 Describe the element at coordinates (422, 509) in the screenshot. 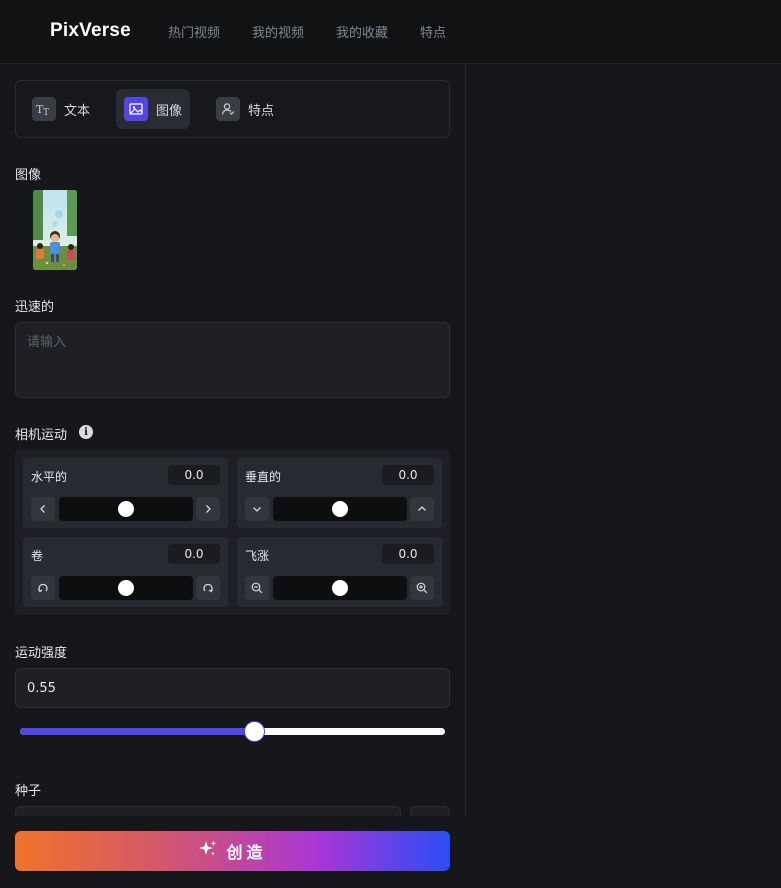

I see `chevron-up-icon` at that location.